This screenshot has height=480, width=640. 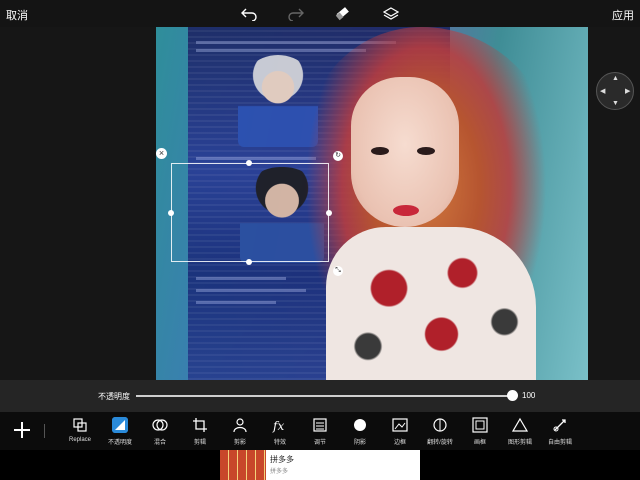 What do you see at coordinates (282, 459) in the screenshot?
I see `ad-title: 拼多多` at bounding box center [282, 459].